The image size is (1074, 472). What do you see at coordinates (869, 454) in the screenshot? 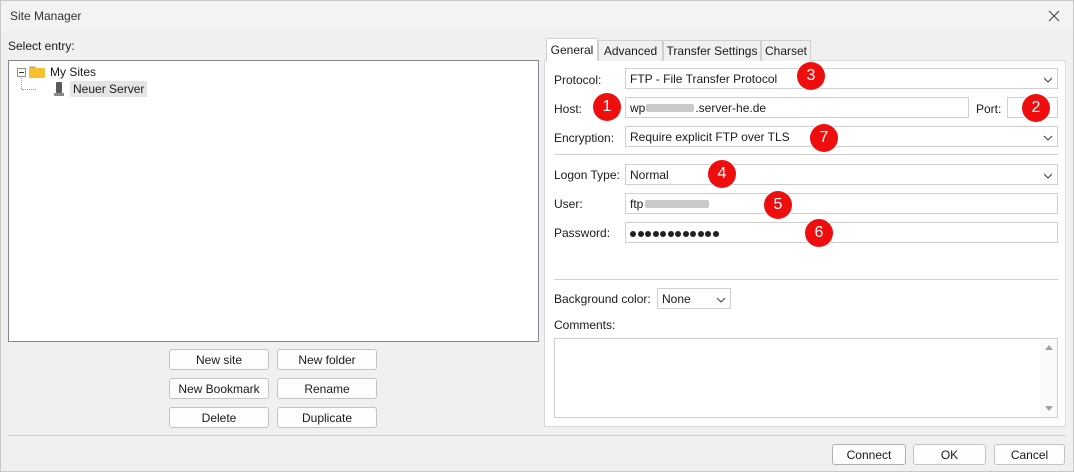
I see `connect-button: Connect` at bounding box center [869, 454].